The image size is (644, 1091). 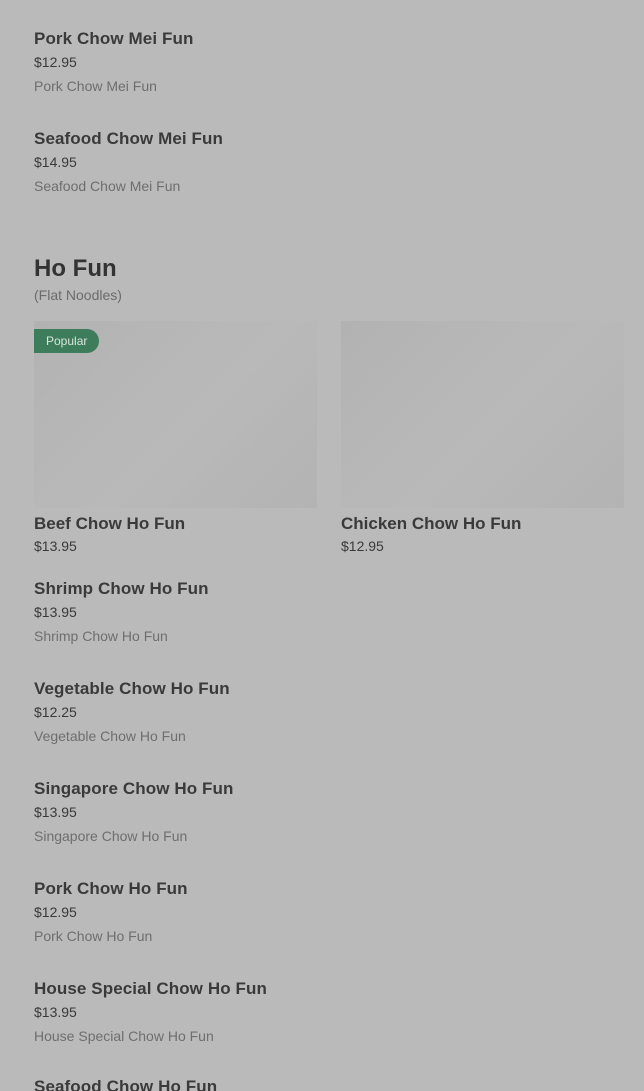 What do you see at coordinates (101, 636) in the screenshot?
I see `item-description: Shrimp Chow Ho Fun` at bounding box center [101, 636].